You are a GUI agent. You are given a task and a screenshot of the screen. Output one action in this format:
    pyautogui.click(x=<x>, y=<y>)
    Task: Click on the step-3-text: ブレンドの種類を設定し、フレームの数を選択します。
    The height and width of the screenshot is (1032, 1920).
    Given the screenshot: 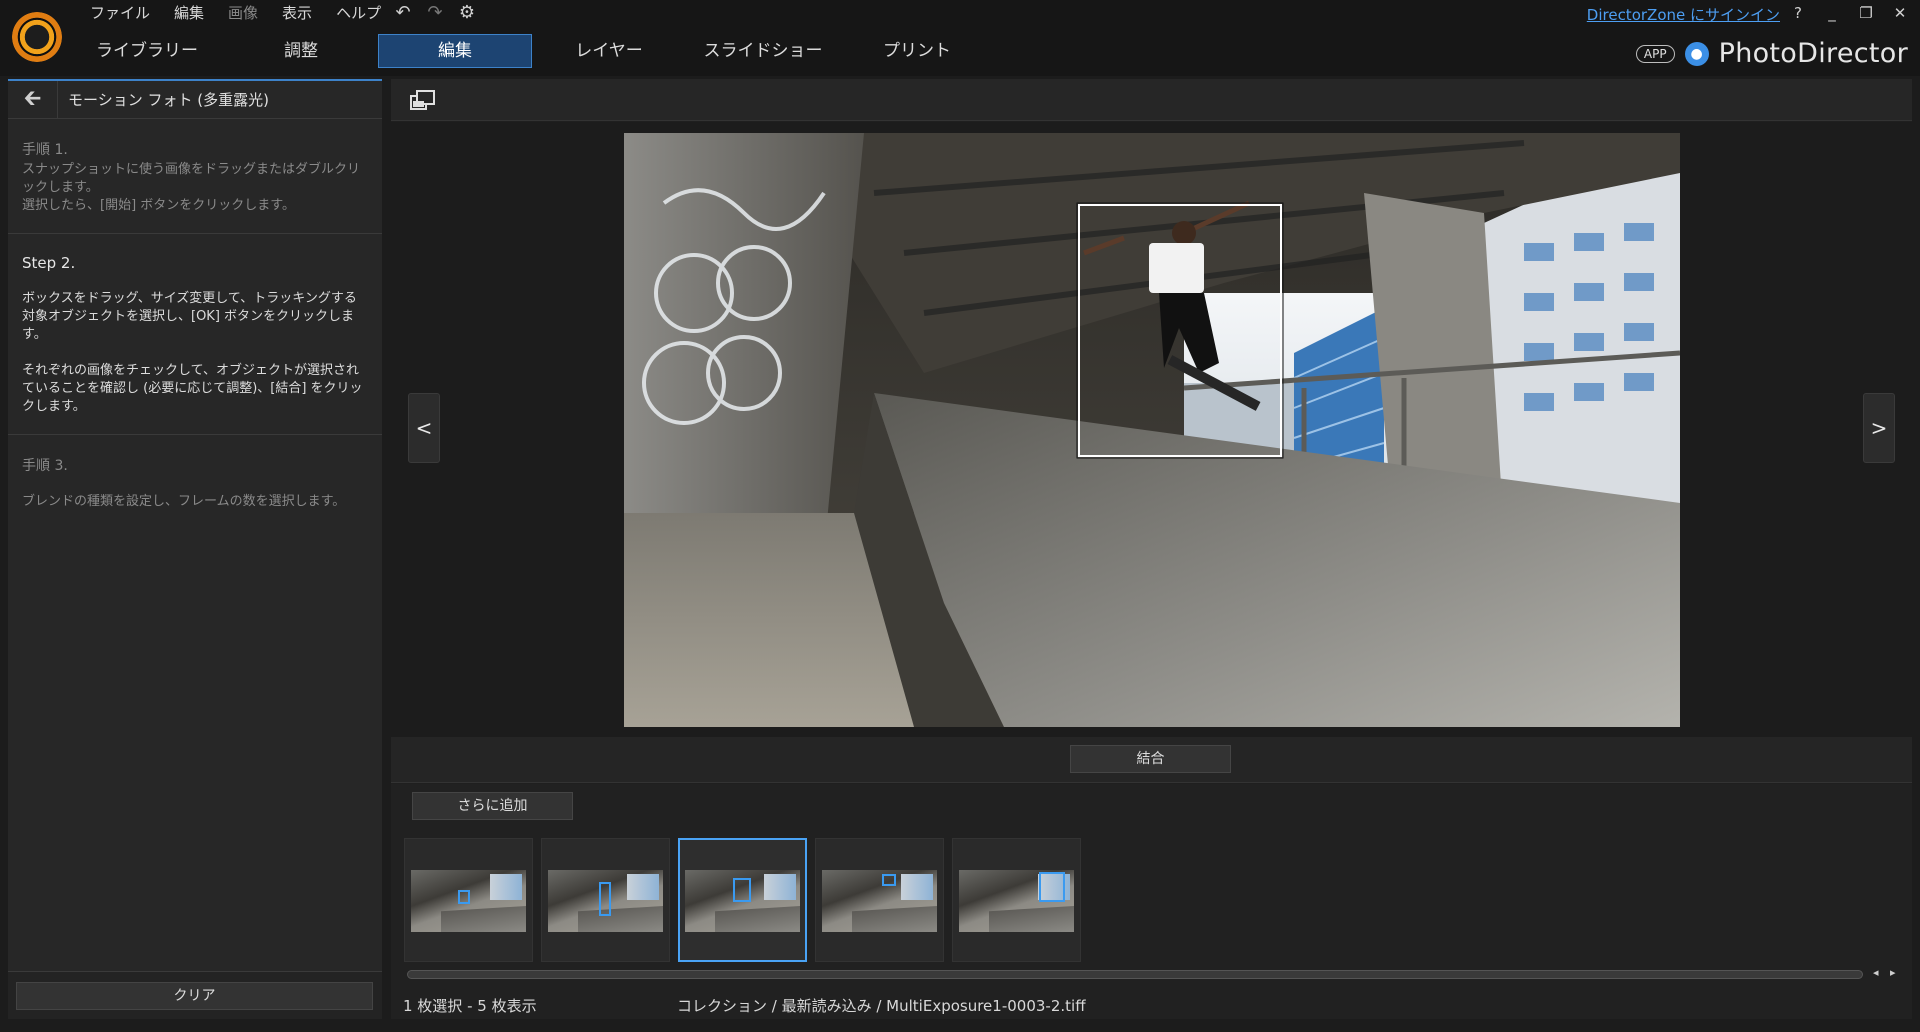 What is the action you would take?
    pyautogui.click(x=184, y=501)
    